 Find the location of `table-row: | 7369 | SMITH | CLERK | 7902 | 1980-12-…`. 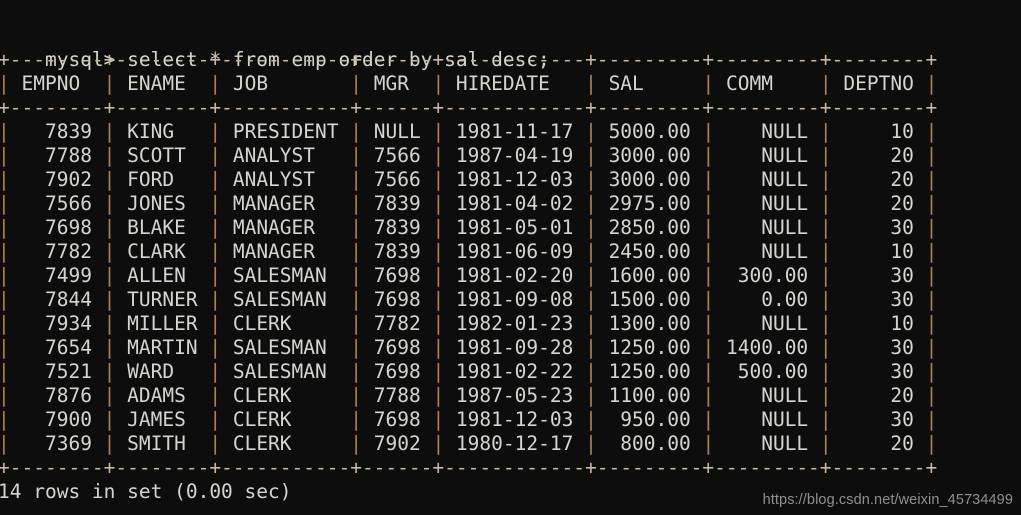

table-row: | 7369 | SMITH | CLERK | 7902 | 1980-12-… is located at coordinates (468, 444).